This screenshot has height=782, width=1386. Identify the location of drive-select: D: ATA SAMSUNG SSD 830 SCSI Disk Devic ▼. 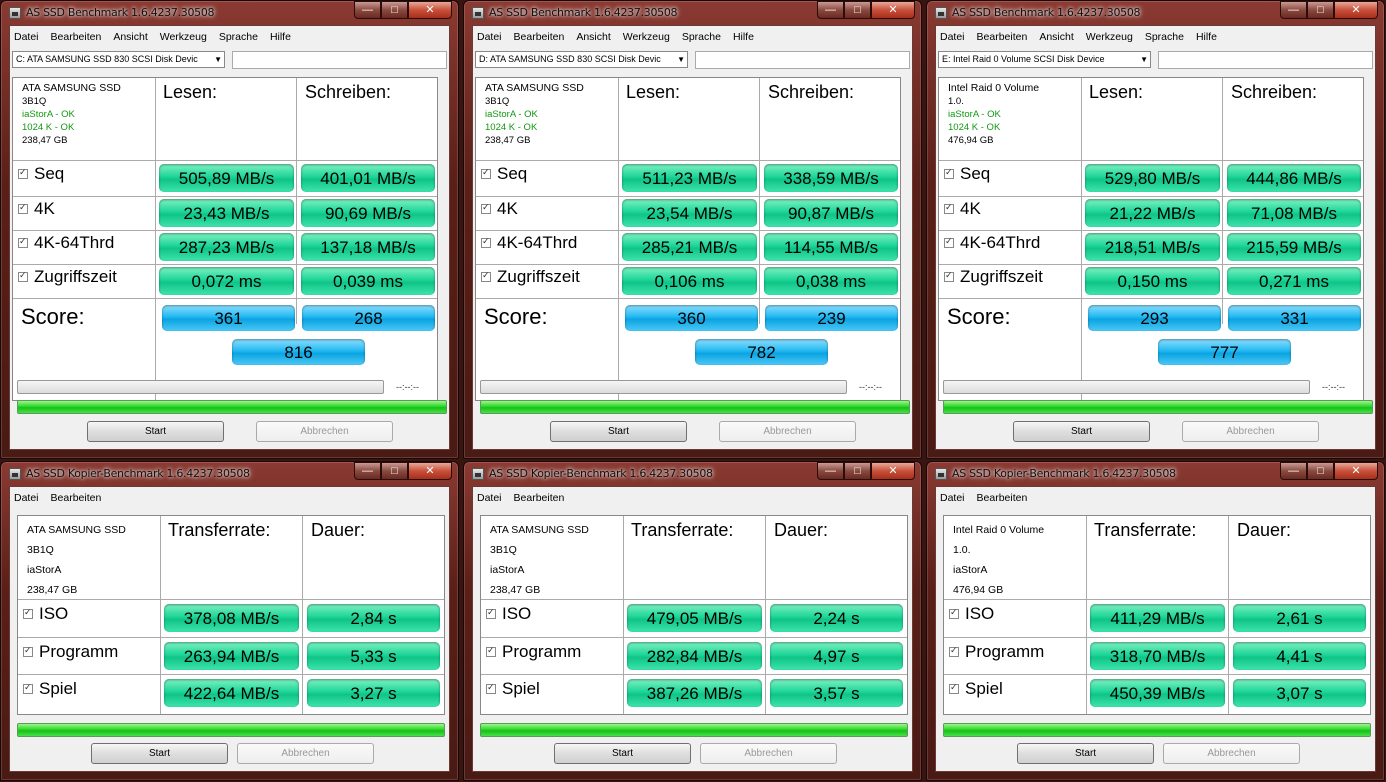
(581, 59).